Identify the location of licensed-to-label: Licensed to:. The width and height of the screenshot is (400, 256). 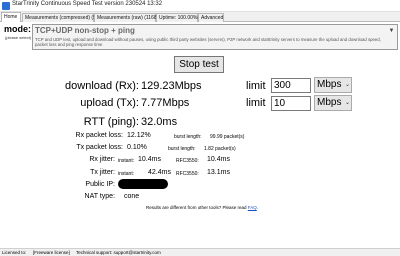
(14, 252).